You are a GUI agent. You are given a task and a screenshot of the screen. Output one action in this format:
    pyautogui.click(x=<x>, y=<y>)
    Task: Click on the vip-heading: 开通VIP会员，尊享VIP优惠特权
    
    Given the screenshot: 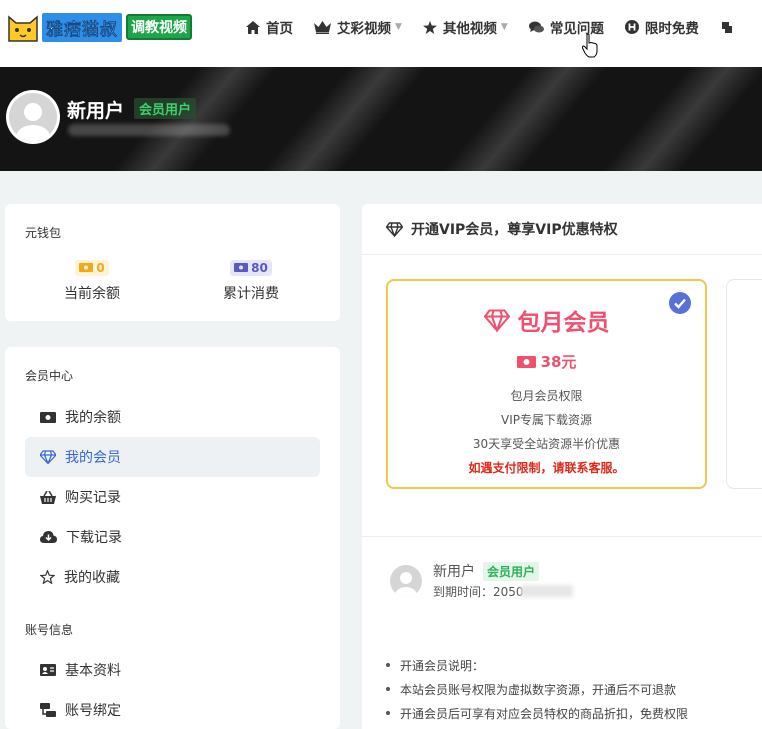 What is the action you would take?
    pyautogui.click(x=562, y=229)
    